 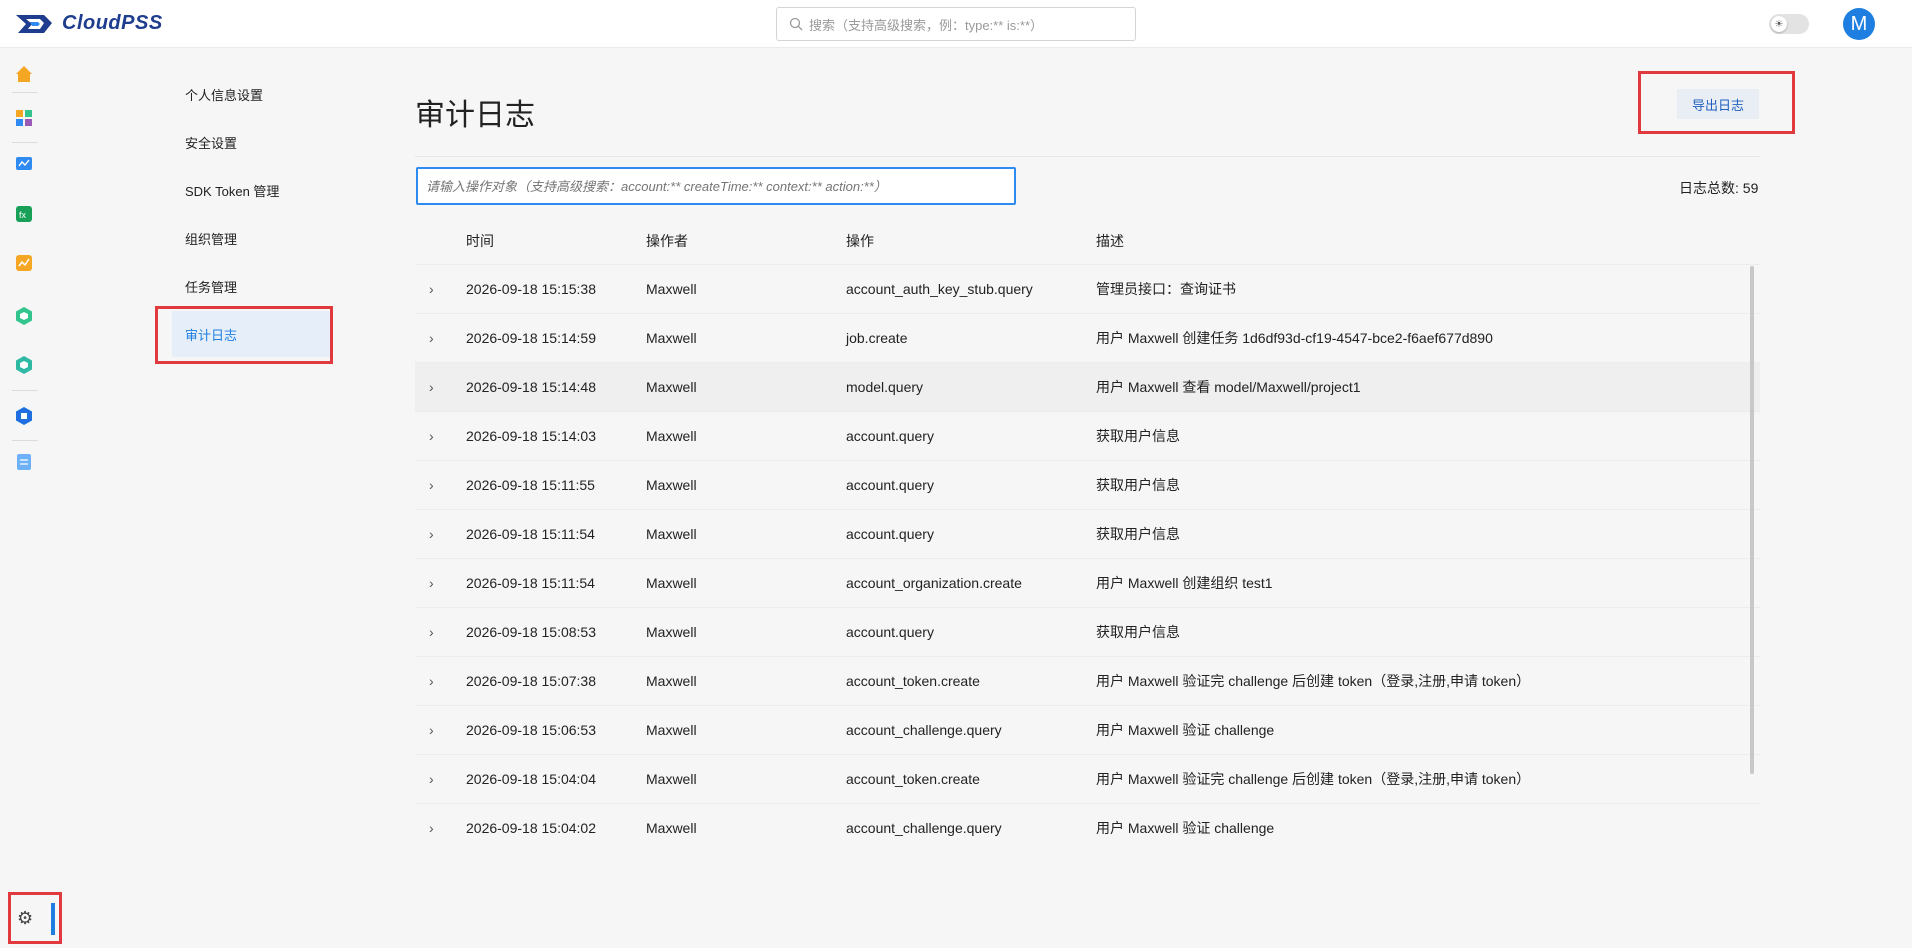 I want to click on search-icon, so click(x=796, y=24).